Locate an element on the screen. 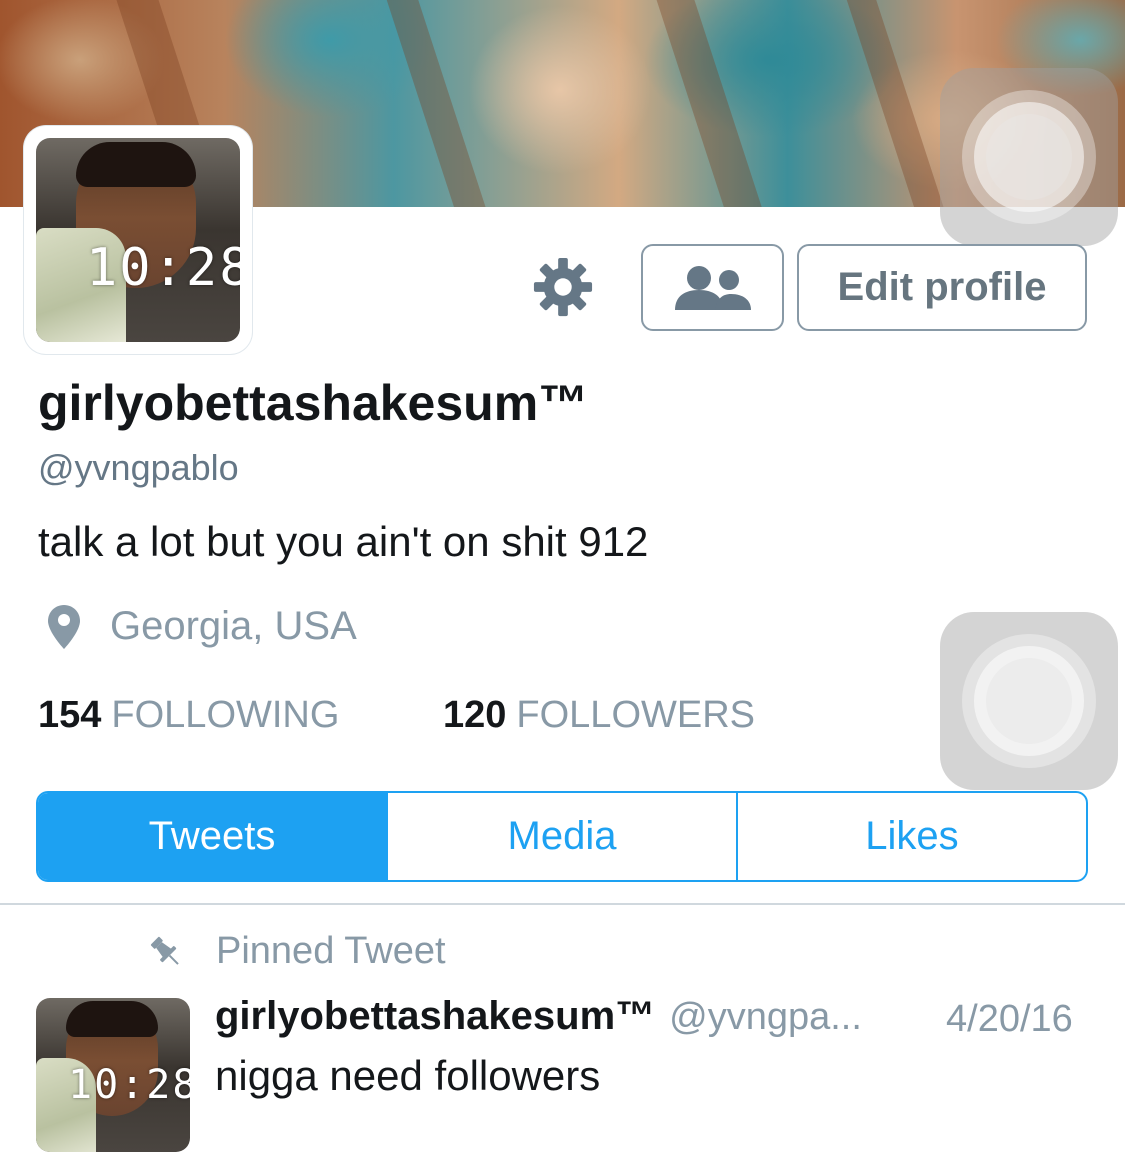 This screenshot has height=1152, width=1125. people-button is located at coordinates (712, 287).